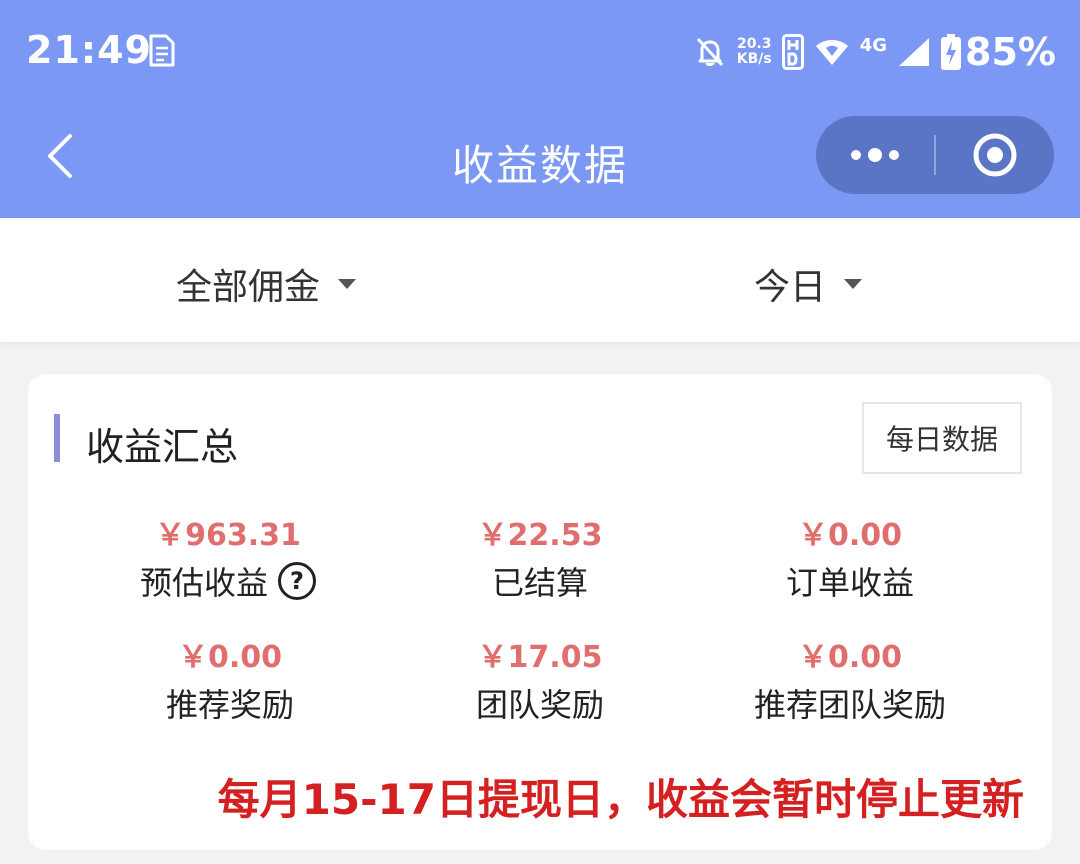 This screenshot has width=1080, height=864. I want to click on more-options-button, so click(875, 155).